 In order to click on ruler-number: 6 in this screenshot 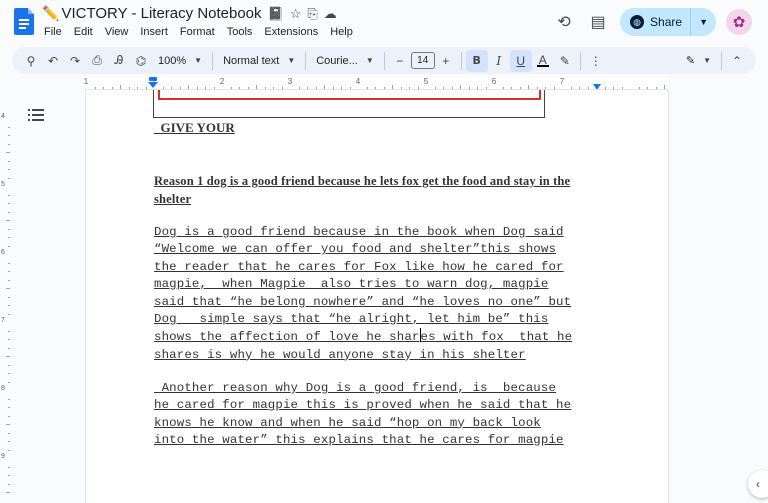, I will do `click(3, 252)`.